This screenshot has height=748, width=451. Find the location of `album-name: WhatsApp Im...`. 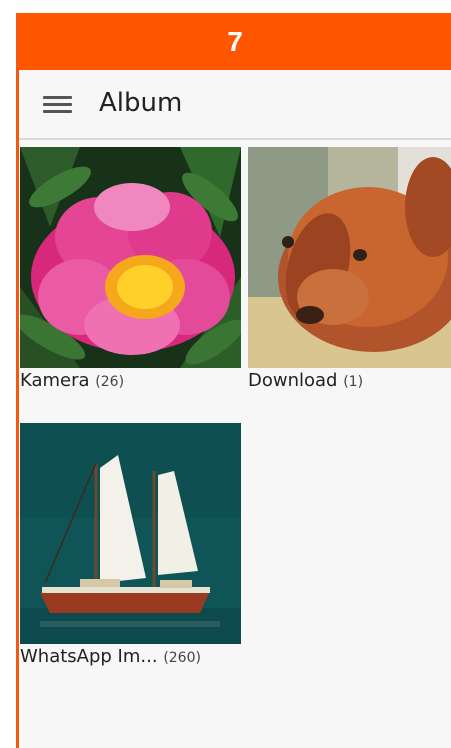

album-name: WhatsApp Im... is located at coordinates (89, 656).